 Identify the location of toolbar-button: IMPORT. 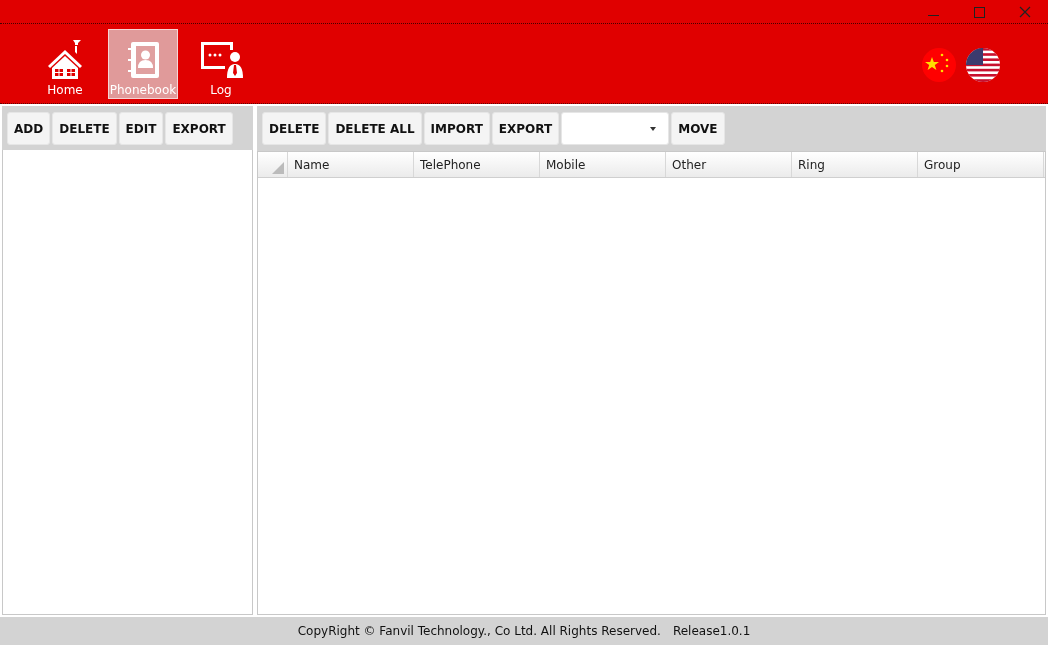
(456, 128).